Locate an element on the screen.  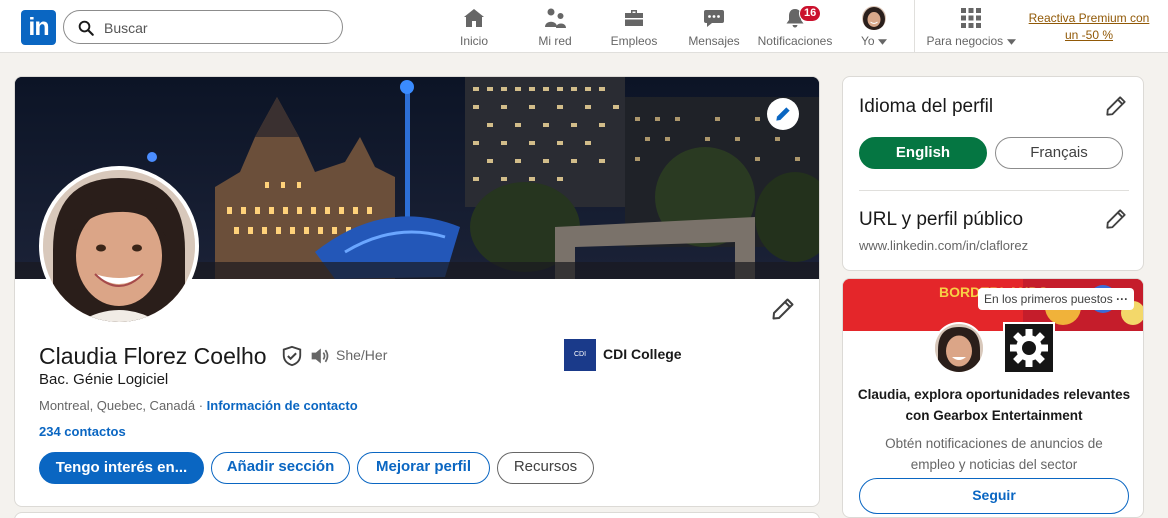
top-navigation: in Inicio Mi red Empleos is located at coordinates (584, 26).